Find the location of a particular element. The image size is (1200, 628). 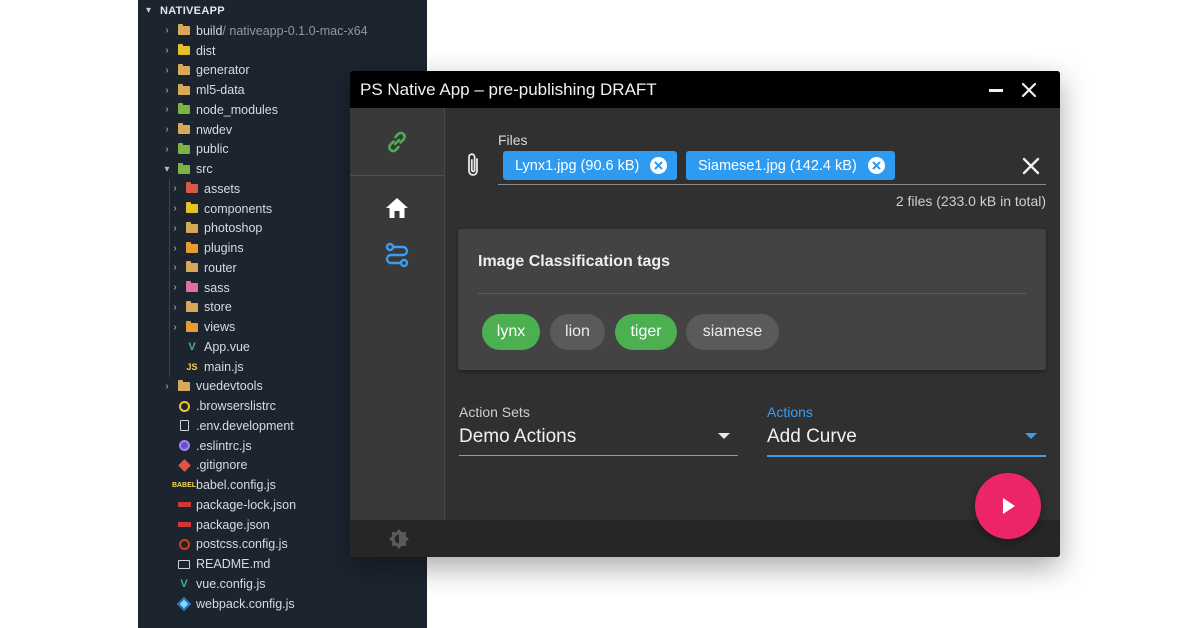

vue-config-file-icon: V is located at coordinates (184, 583).